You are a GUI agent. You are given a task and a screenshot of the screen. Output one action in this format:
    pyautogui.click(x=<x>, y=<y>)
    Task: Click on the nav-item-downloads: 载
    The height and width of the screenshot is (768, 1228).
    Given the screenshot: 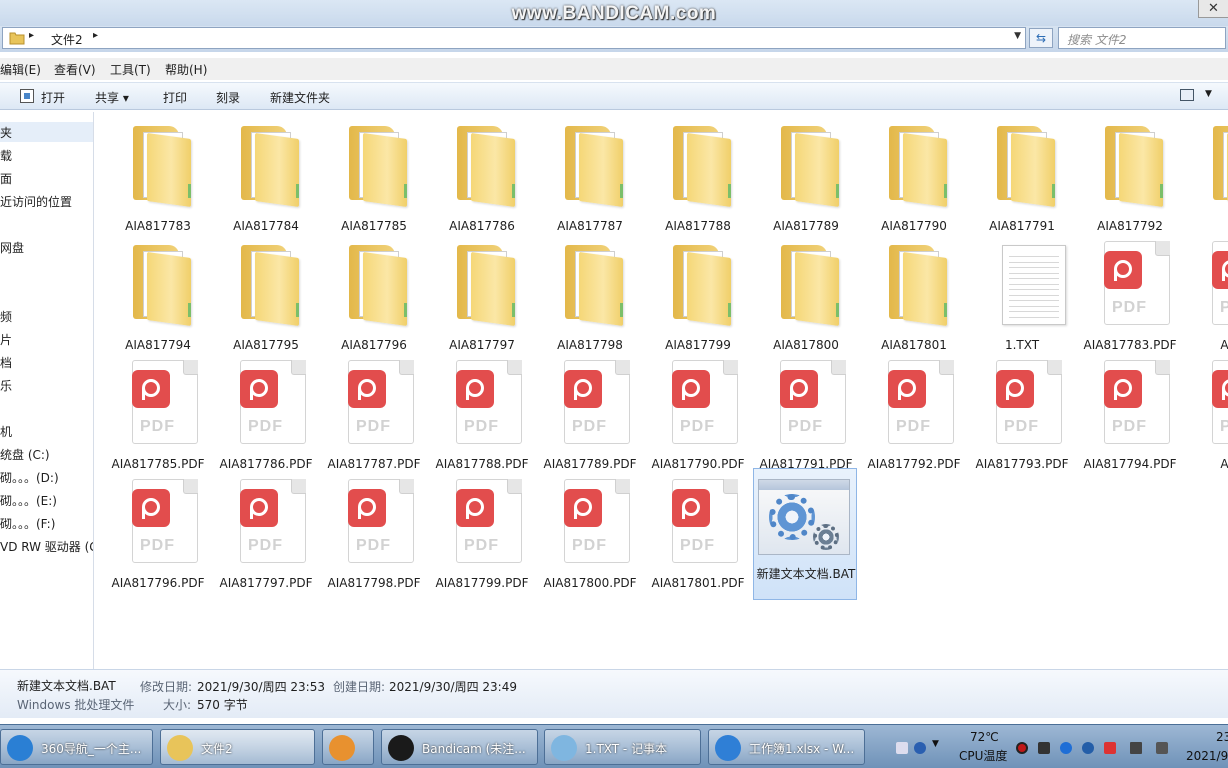 What is the action you would take?
    pyautogui.click(x=6, y=155)
    